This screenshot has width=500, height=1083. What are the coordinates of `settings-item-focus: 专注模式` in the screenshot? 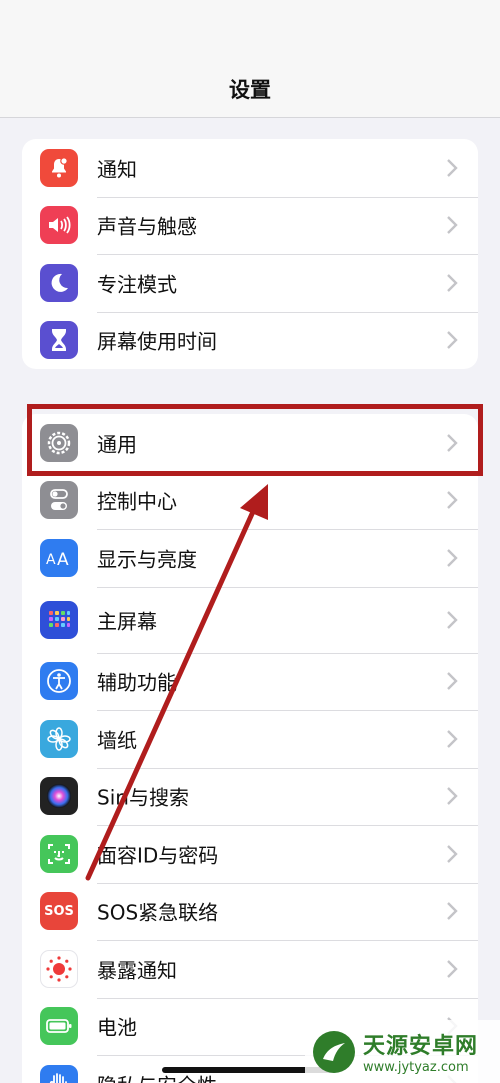 It's located at (250, 283).